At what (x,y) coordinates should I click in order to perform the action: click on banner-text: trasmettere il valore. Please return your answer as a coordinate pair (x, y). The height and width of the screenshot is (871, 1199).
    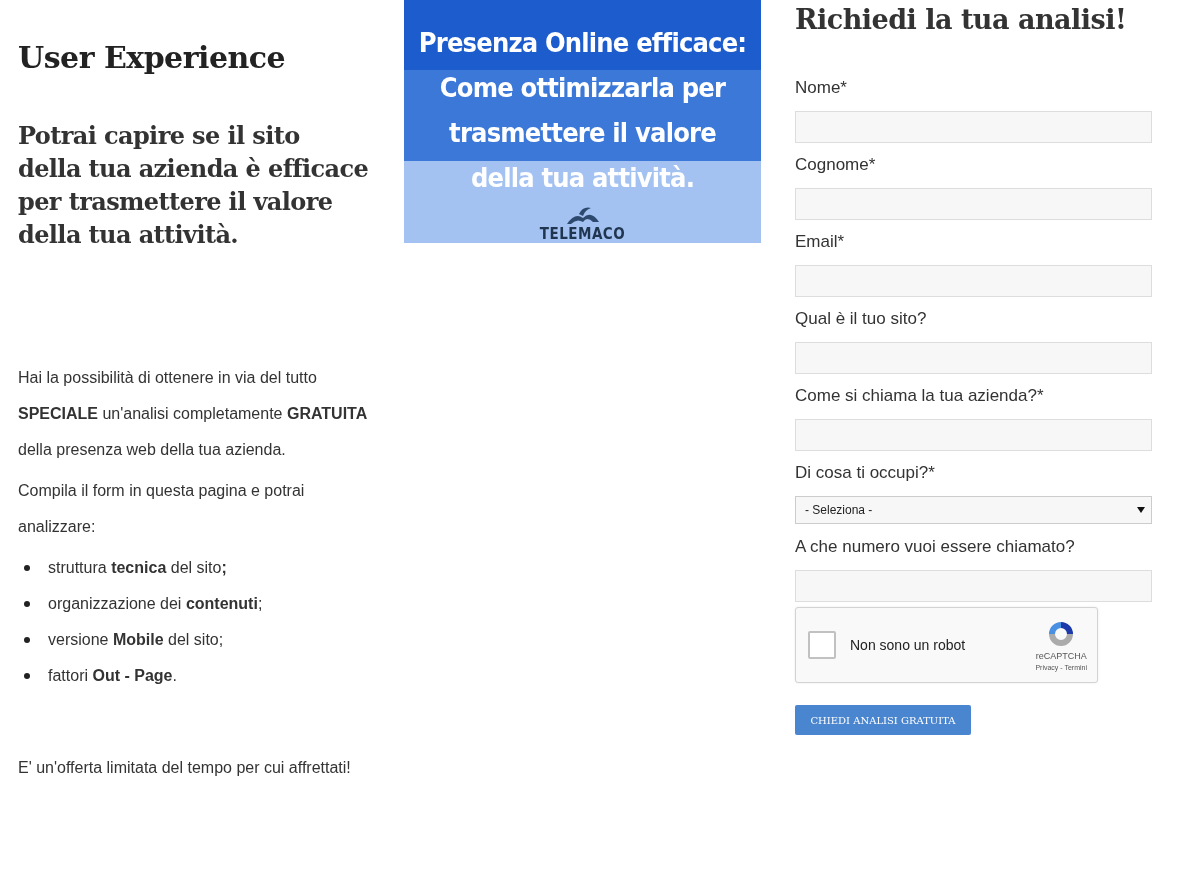
    Looking at the image, I should click on (582, 133).